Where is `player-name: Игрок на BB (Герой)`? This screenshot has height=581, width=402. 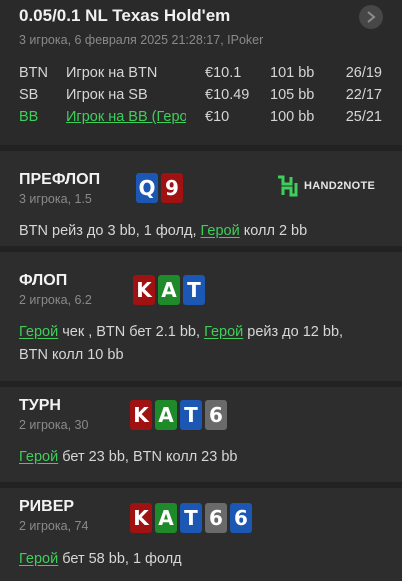
player-name: Игрок на BB (Герой) is located at coordinates (126, 117).